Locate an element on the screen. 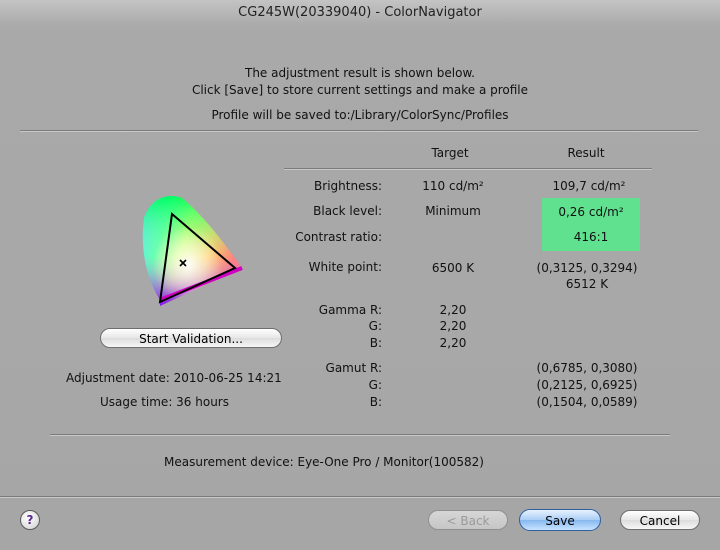 The image size is (720, 550). window-title: CG245W(20339040) - ColorNavigator is located at coordinates (360, 12).